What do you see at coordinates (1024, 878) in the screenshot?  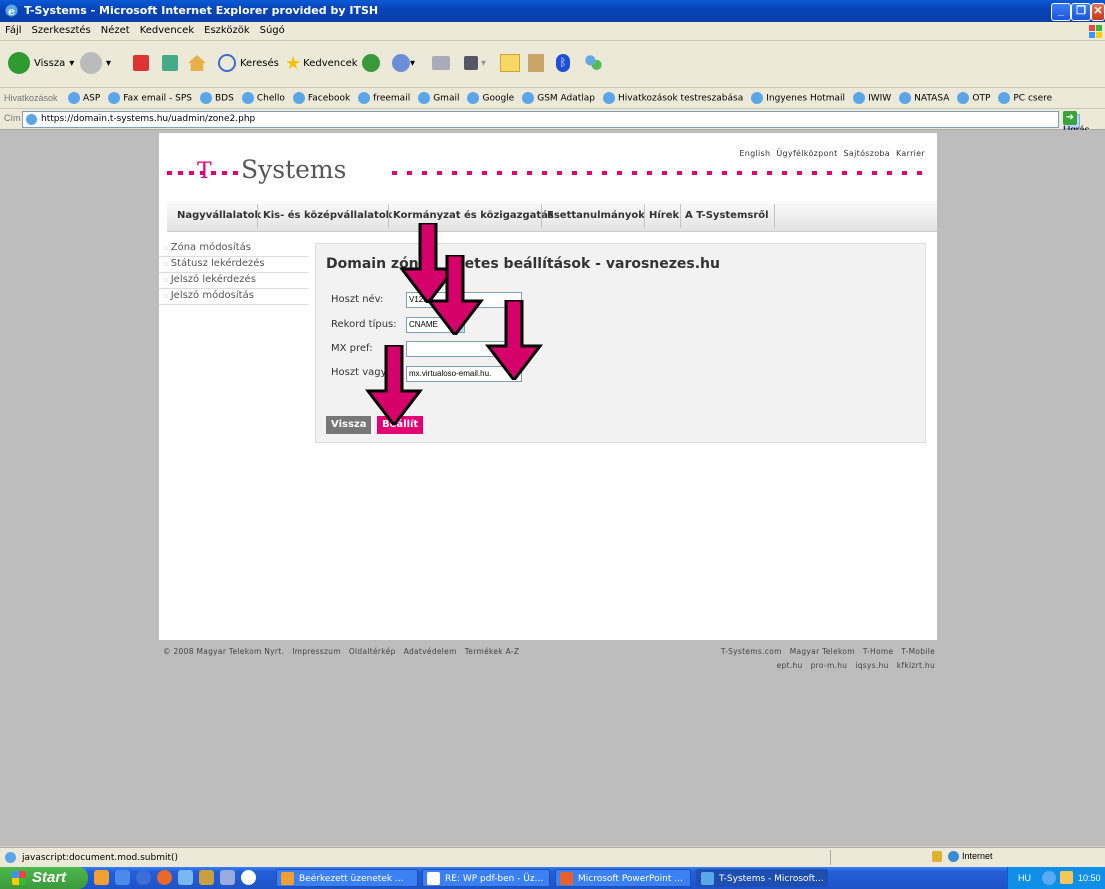 I see `language-indicator: HU` at bounding box center [1024, 878].